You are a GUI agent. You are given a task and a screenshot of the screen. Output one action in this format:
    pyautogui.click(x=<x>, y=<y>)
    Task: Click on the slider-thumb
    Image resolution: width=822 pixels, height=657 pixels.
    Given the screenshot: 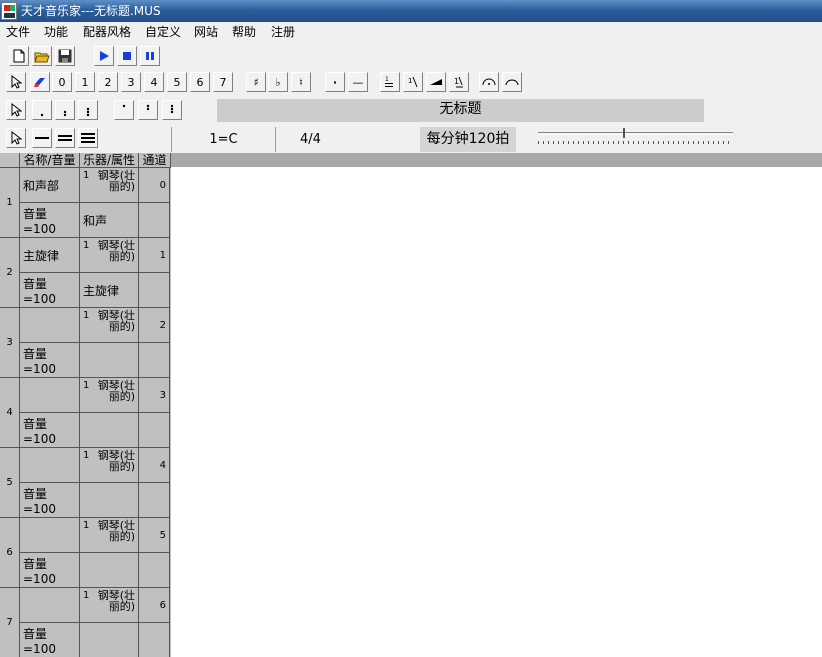 What is the action you would take?
    pyautogui.click(x=624, y=133)
    